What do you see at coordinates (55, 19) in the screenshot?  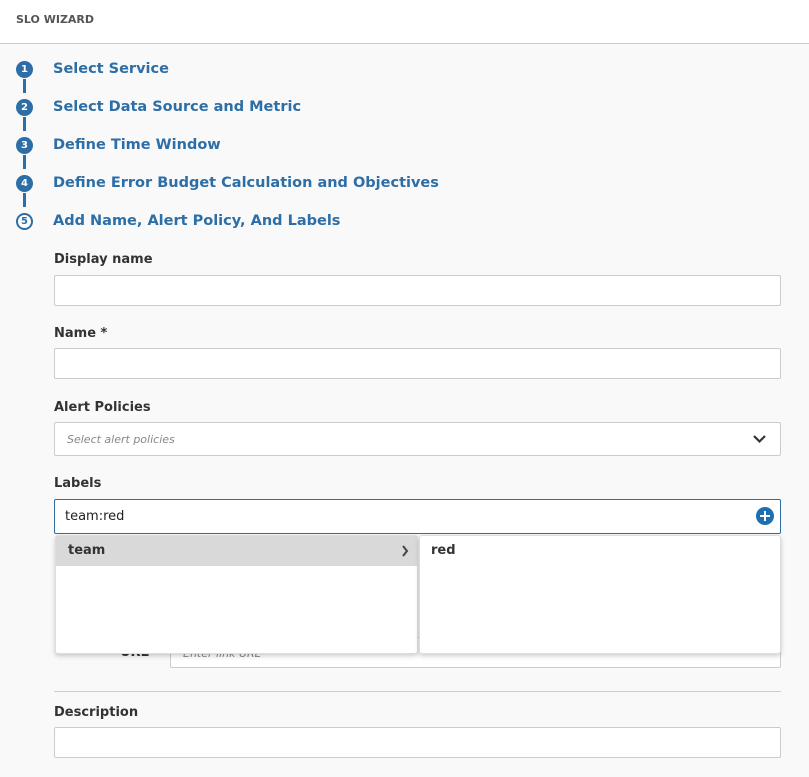 I see `wizard-title: SLO WIZARD` at bounding box center [55, 19].